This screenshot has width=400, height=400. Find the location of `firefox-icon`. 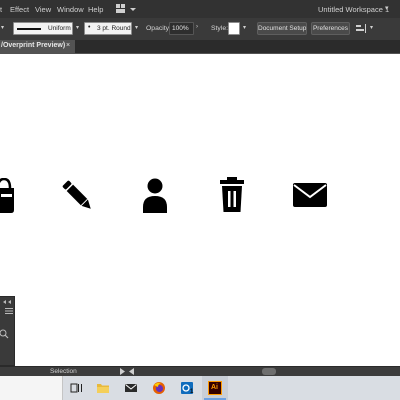

firefox-icon is located at coordinates (159, 388).